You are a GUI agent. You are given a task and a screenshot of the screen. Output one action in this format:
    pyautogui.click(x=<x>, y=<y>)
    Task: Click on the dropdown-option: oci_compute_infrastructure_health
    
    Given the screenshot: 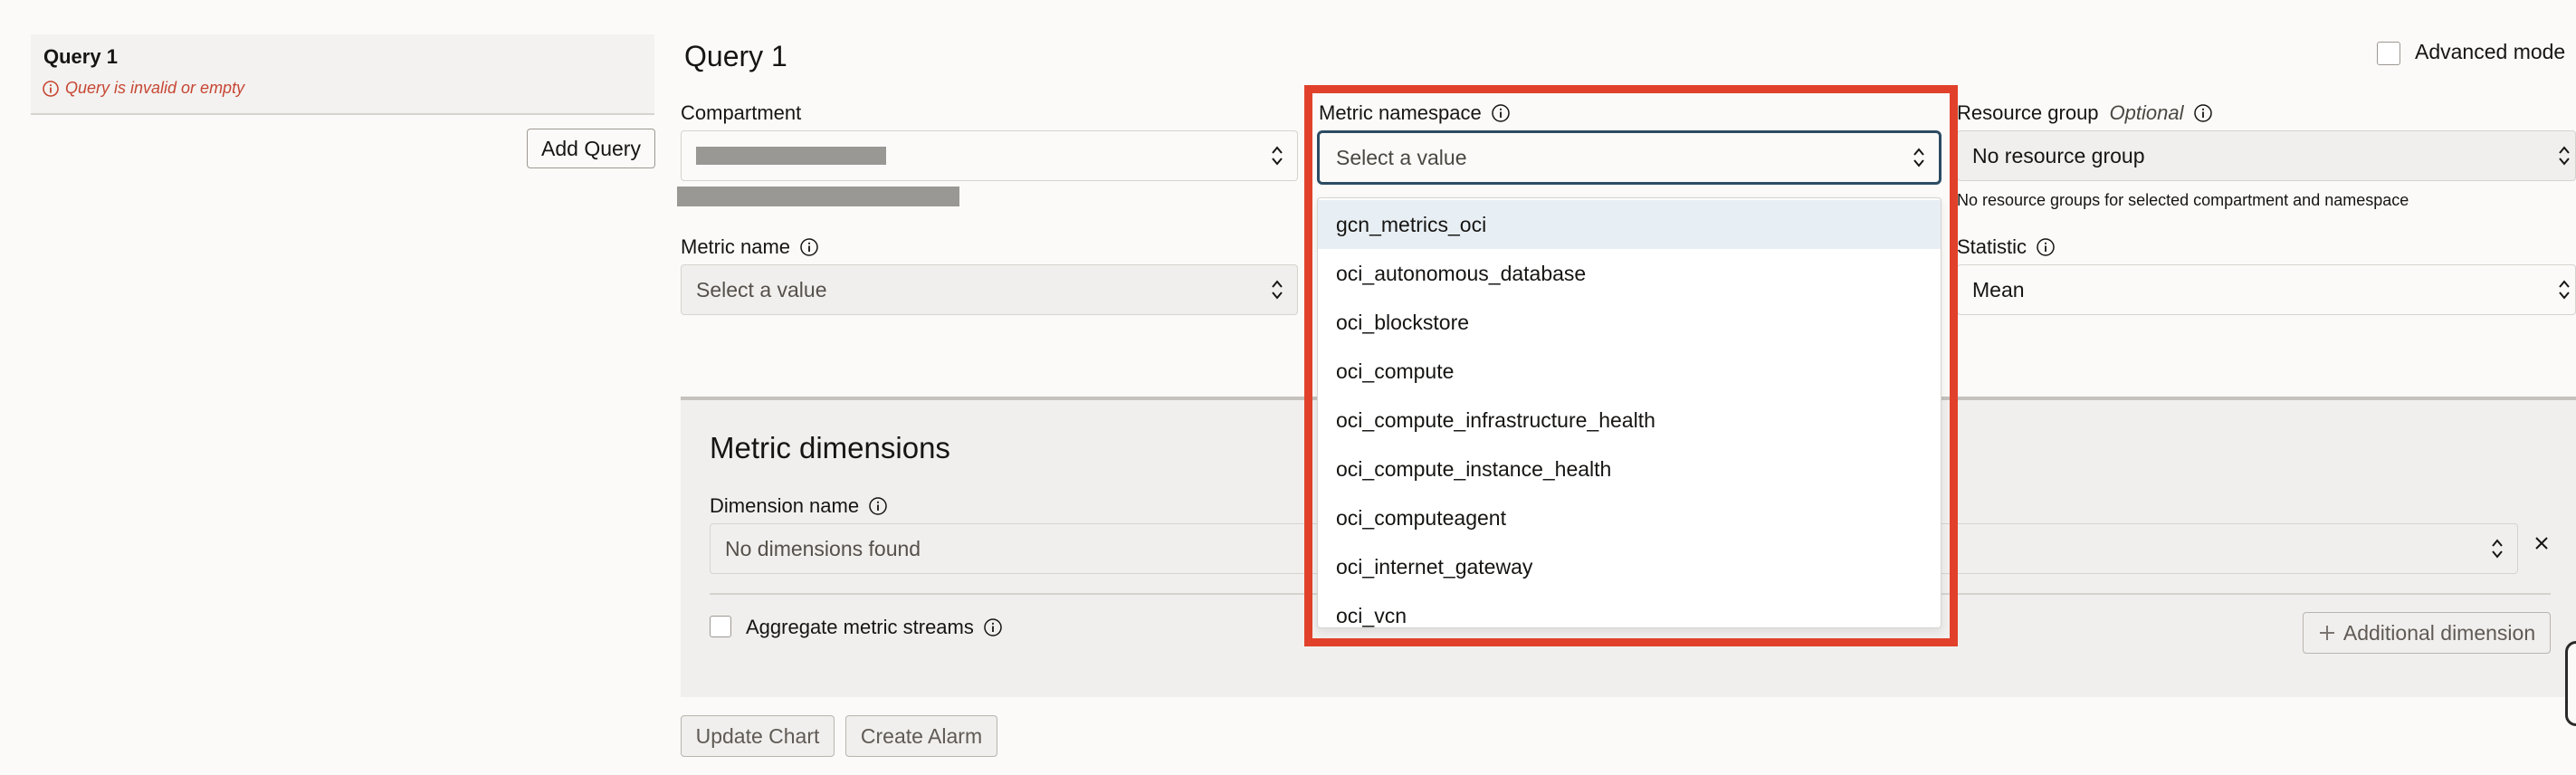 What is the action you would take?
    pyautogui.click(x=1629, y=420)
    